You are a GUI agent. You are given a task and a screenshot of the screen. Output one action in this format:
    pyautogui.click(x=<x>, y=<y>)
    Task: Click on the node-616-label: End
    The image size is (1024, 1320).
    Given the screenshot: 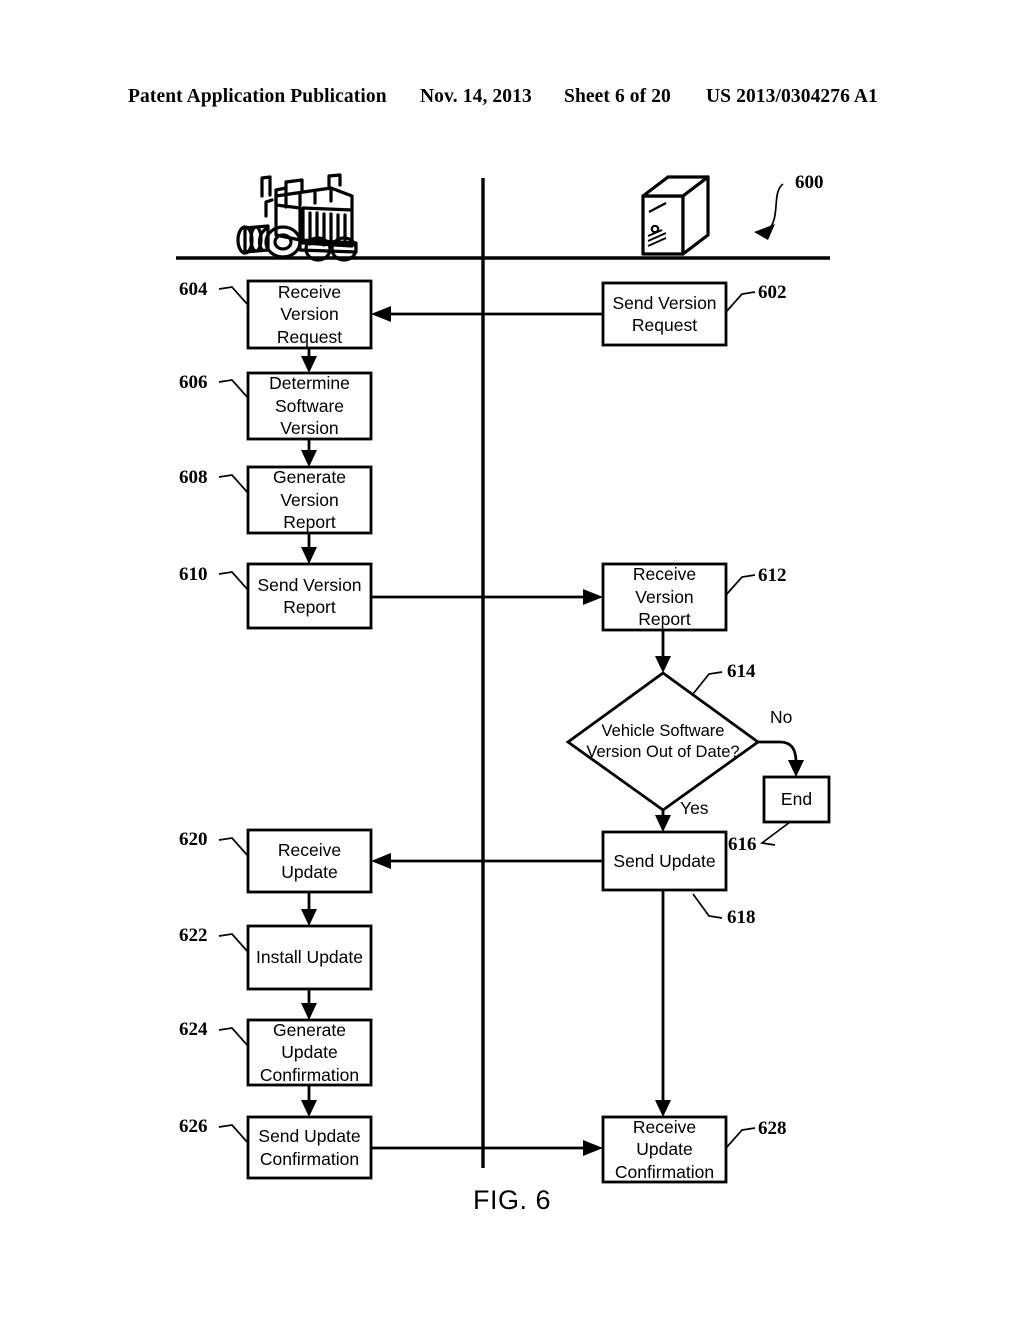 What is the action you would take?
    pyautogui.click(x=796, y=799)
    